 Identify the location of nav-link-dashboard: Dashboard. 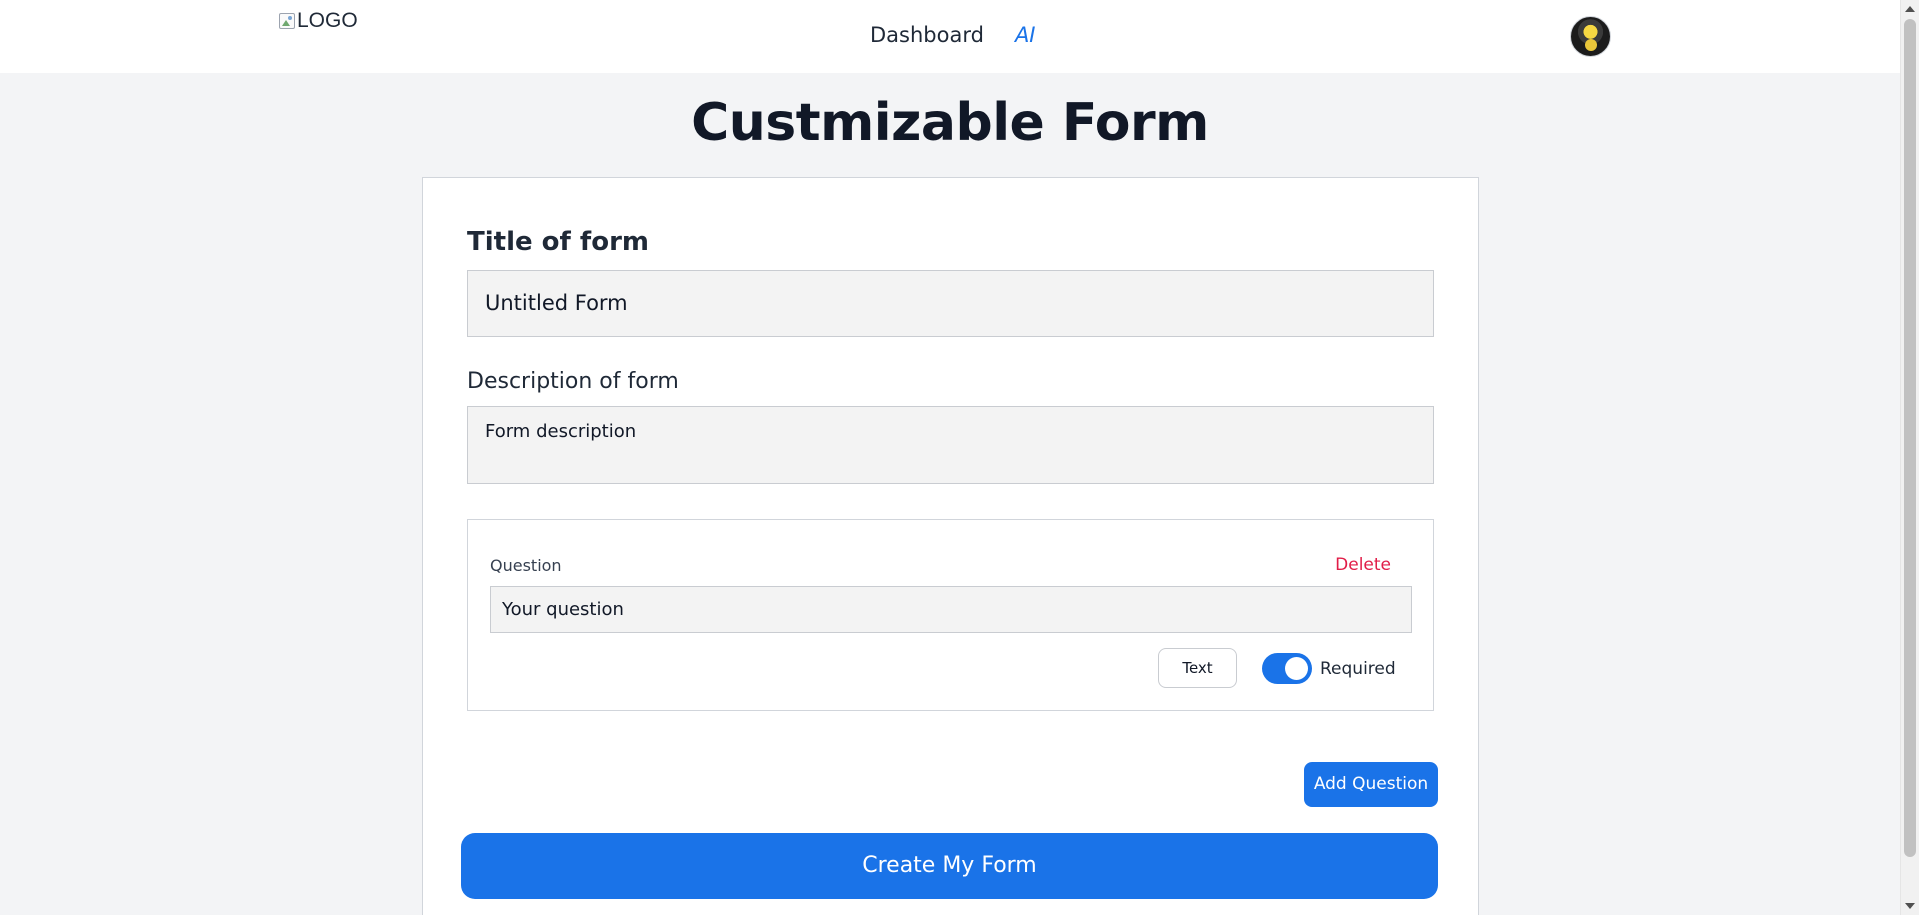
(927, 35).